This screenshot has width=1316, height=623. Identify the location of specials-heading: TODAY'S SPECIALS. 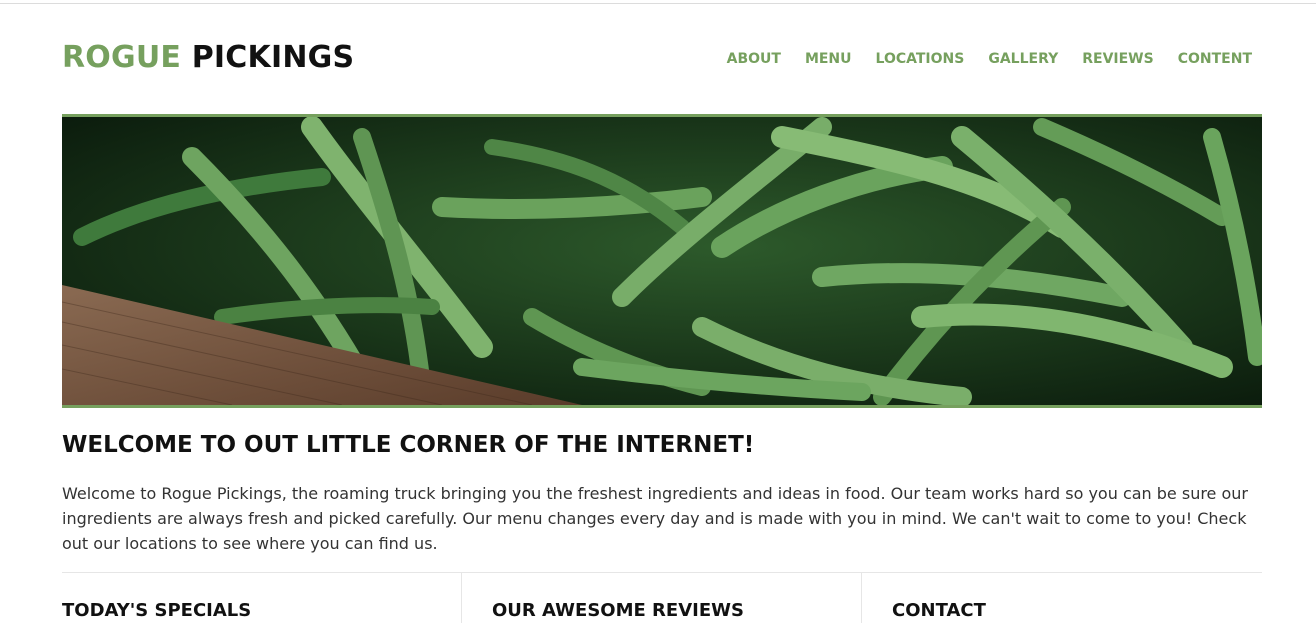
(157, 610).